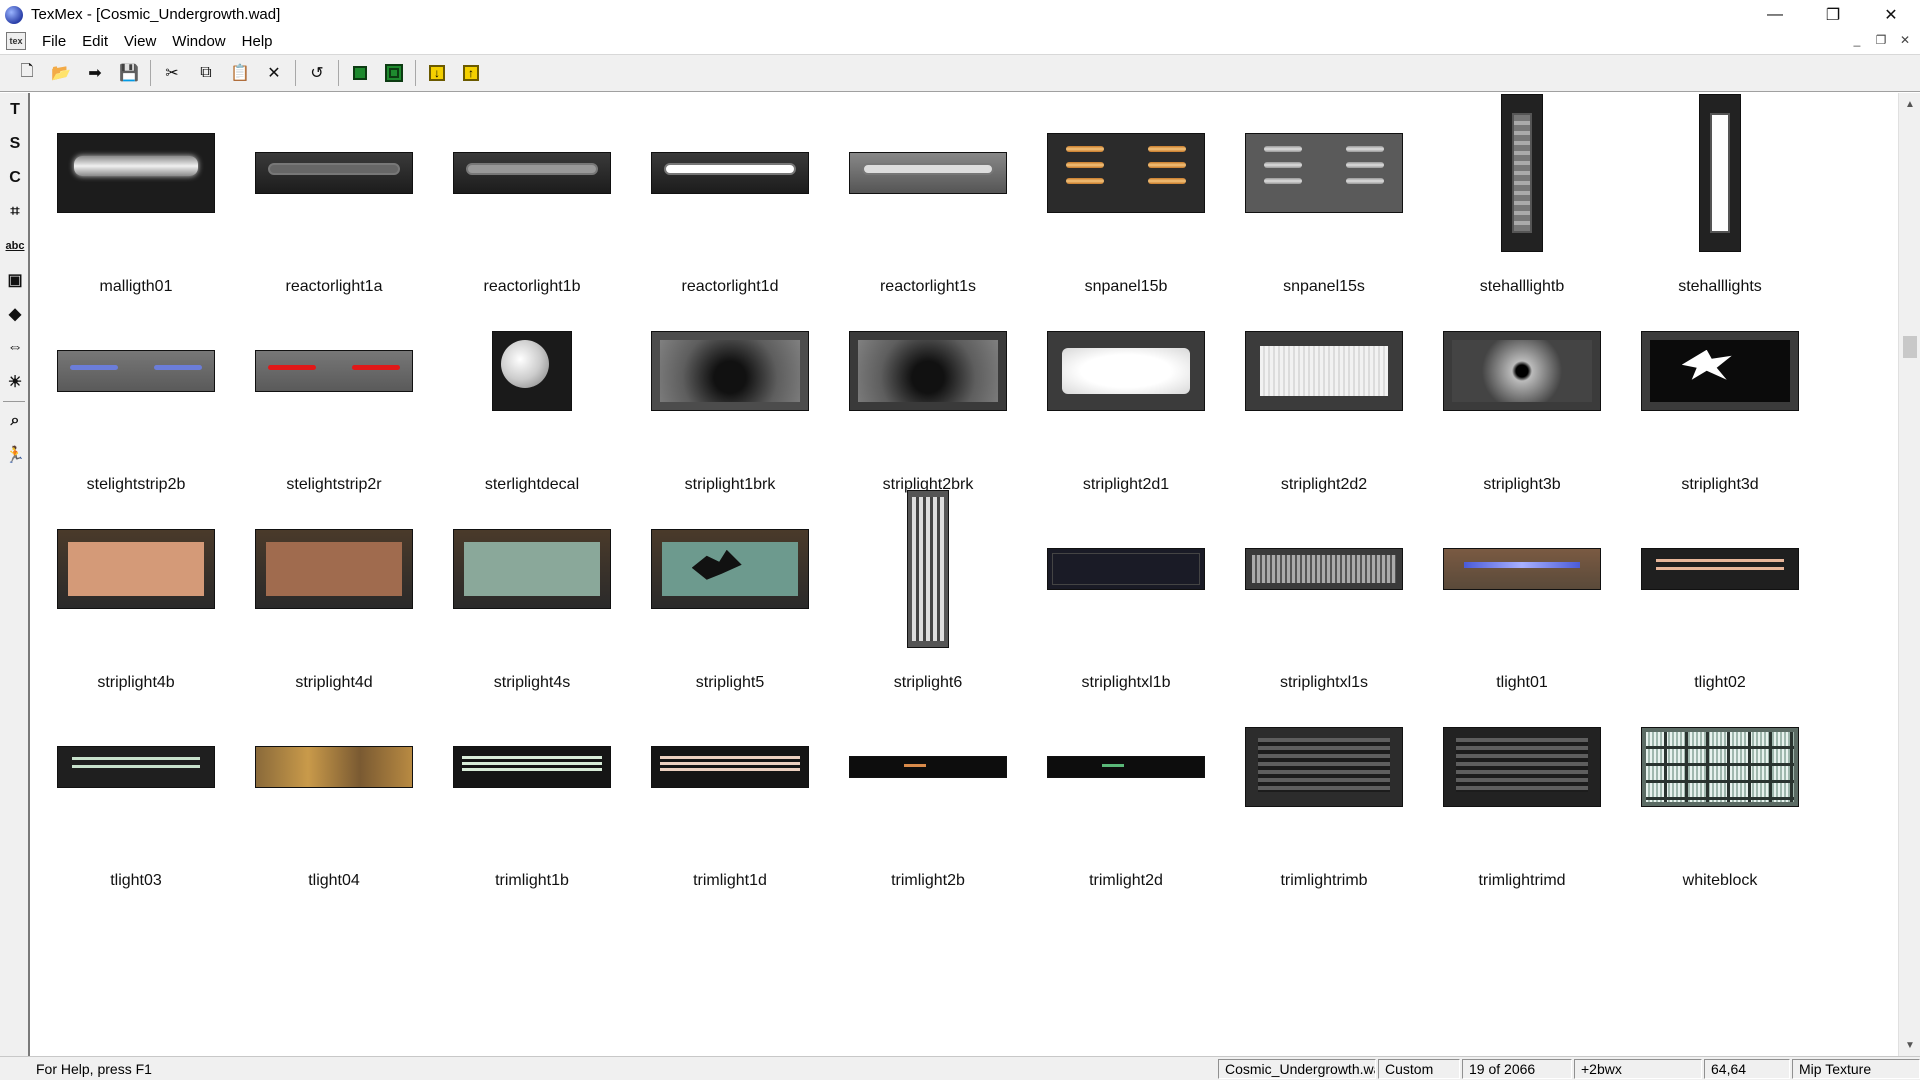 Image resolution: width=1920 pixels, height=1080 pixels. I want to click on texture-item: whiteblock, so click(1720, 788).